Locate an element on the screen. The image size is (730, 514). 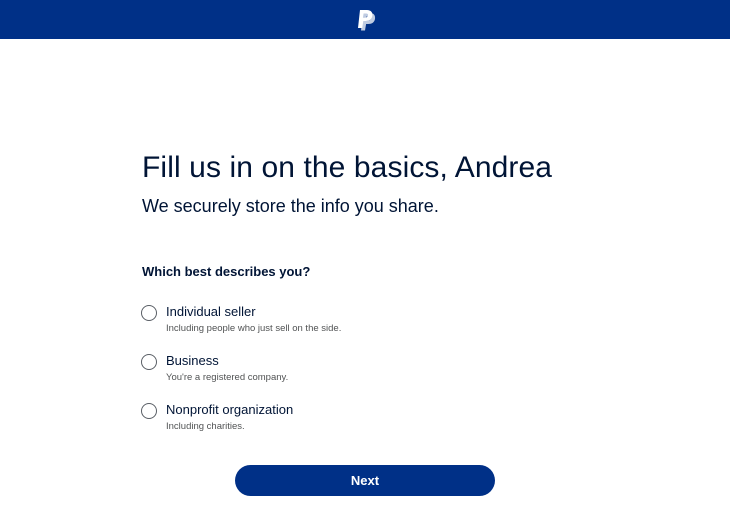
top-header-bar is located at coordinates (365, 19).